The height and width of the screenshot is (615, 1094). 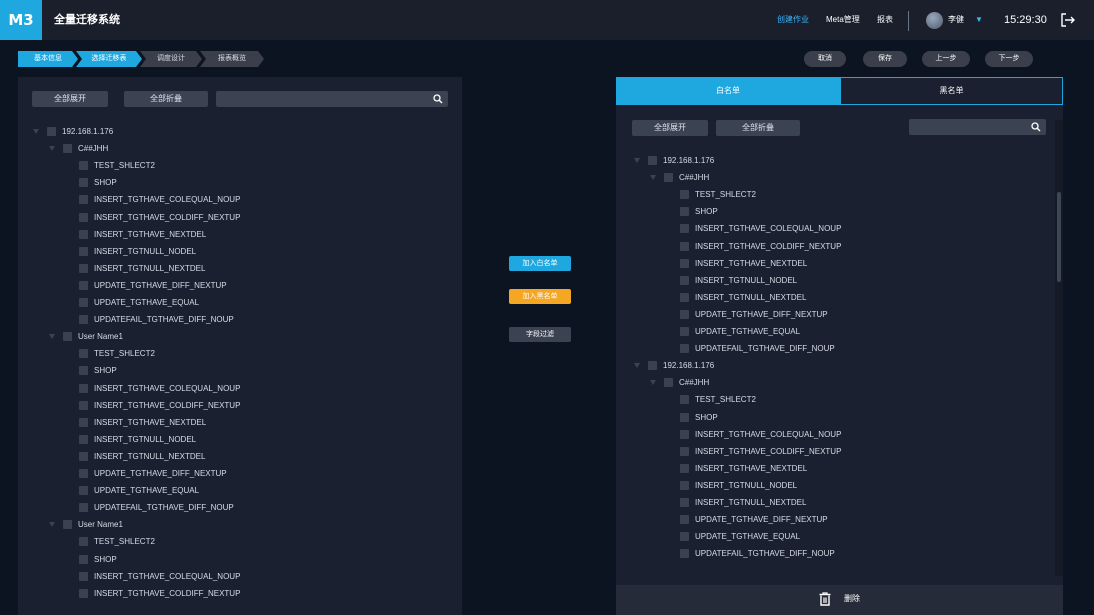 I want to click on nav-report: 报表, so click(x=885, y=20).